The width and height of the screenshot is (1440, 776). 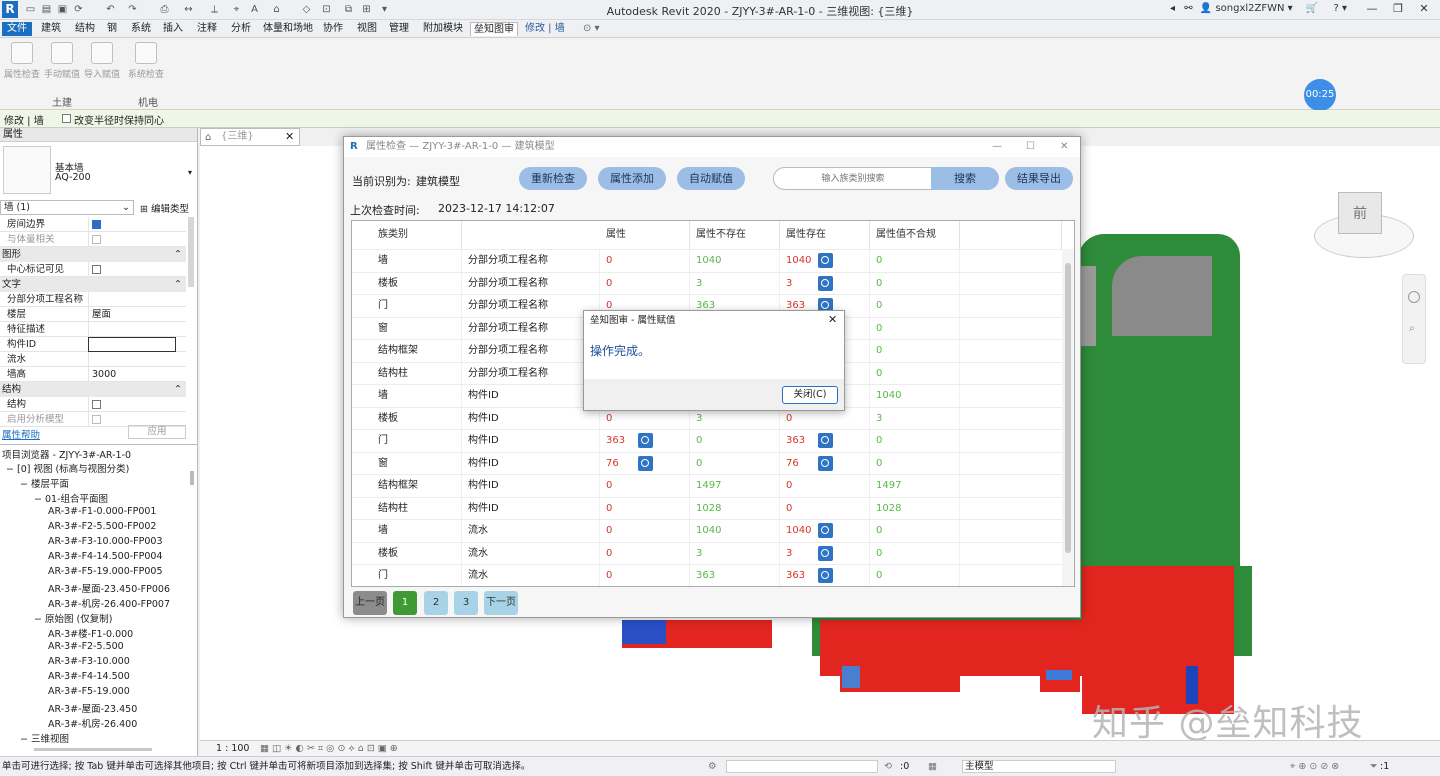 I want to click on auto-assign-button: 自动赋值, so click(x=711, y=178).